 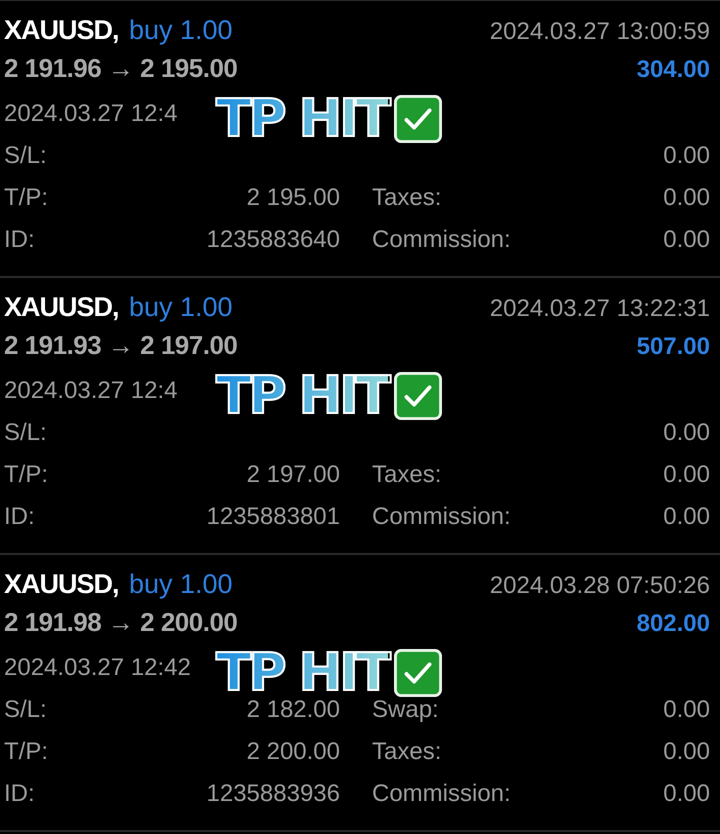 I want to click on close-time: 2024.03.27 13:22:31, so click(x=600, y=309).